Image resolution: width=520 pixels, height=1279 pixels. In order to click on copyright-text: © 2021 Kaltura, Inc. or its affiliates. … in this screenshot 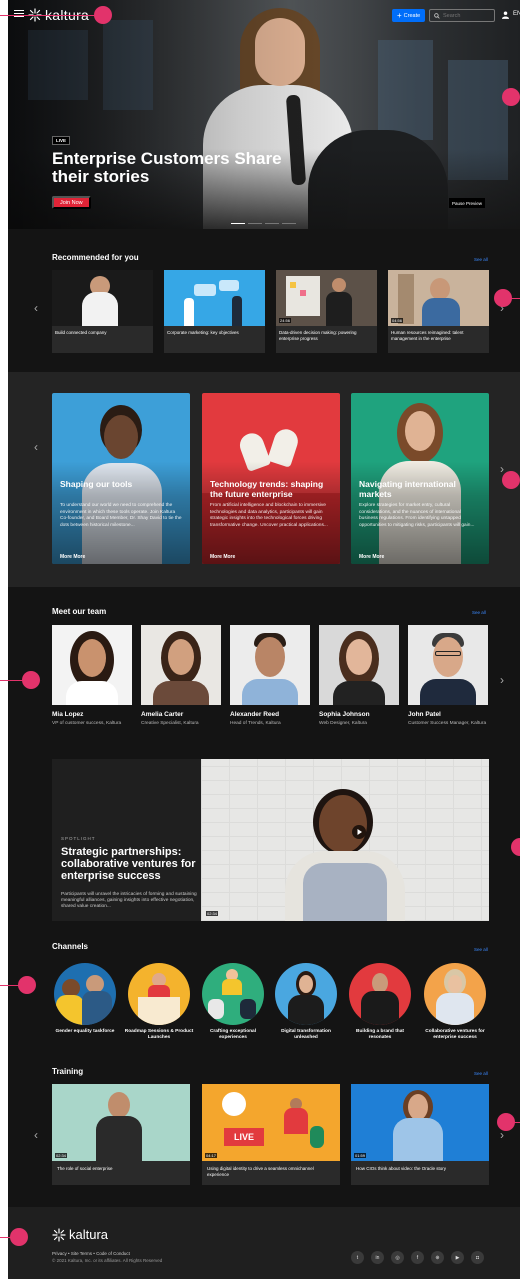, I will do `click(107, 1260)`.